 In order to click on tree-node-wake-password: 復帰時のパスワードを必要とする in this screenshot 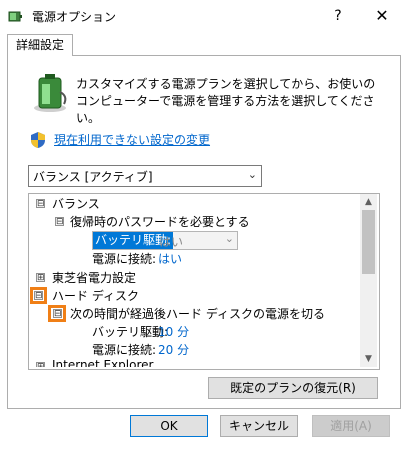, I will do `click(160, 221)`.